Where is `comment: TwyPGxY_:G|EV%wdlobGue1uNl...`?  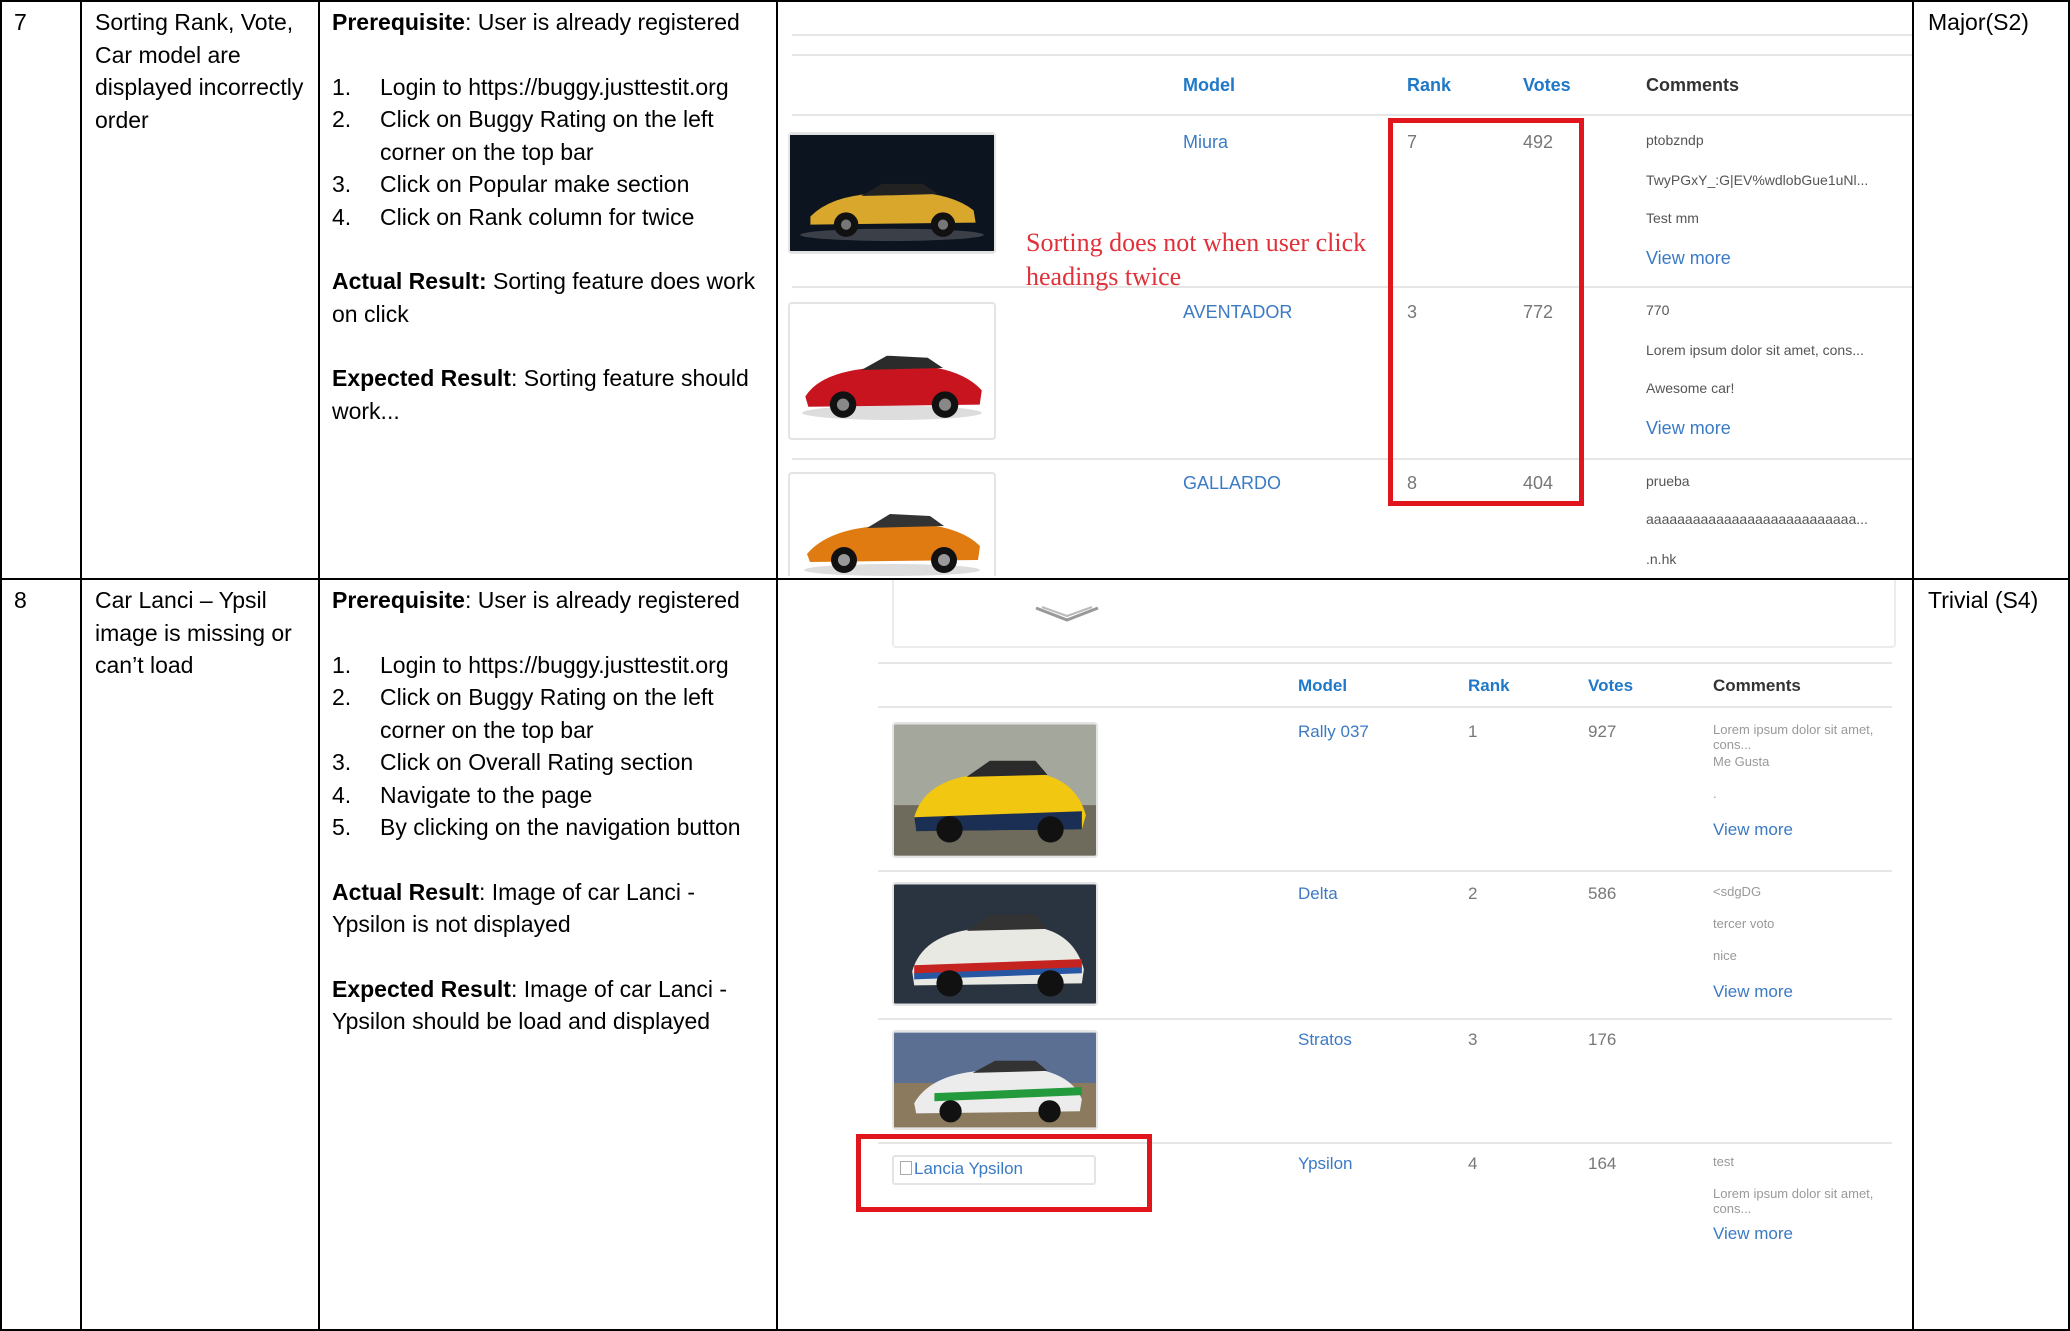 comment: TwyPGxY_:G|EV%wdlobGue1uNl... is located at coordinates (1757, 180).